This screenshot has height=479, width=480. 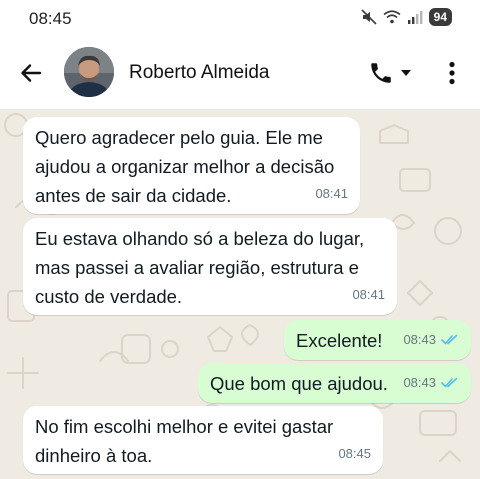 I want to click on message-bubble-outgoing: Excelente! 08:43, so click(x=377, y=340).